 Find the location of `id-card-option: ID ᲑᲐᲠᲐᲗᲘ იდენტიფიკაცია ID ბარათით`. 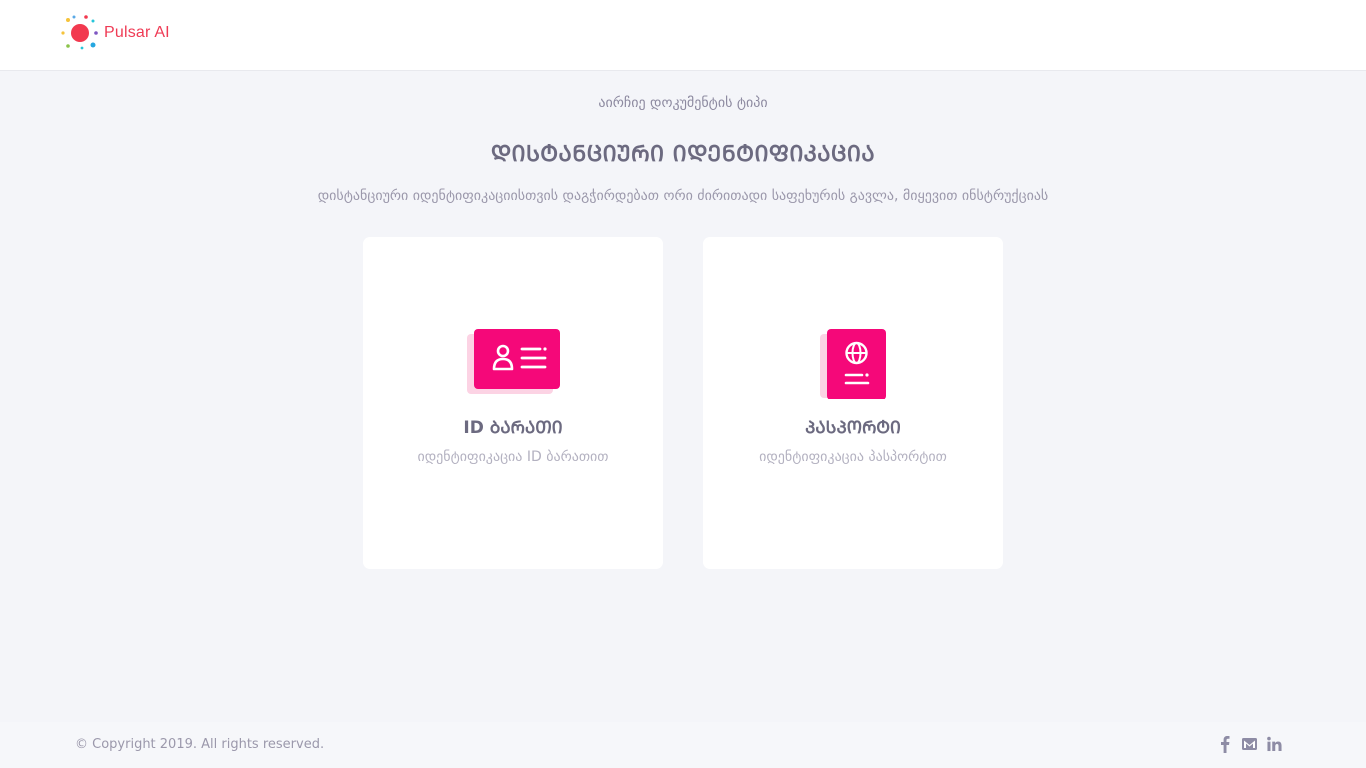

id-card-option: ID ᲑᲐᲠᲐᲗᲘ იდენტიფიკაცია ID ბარათით is located at coordinates (513, 403).